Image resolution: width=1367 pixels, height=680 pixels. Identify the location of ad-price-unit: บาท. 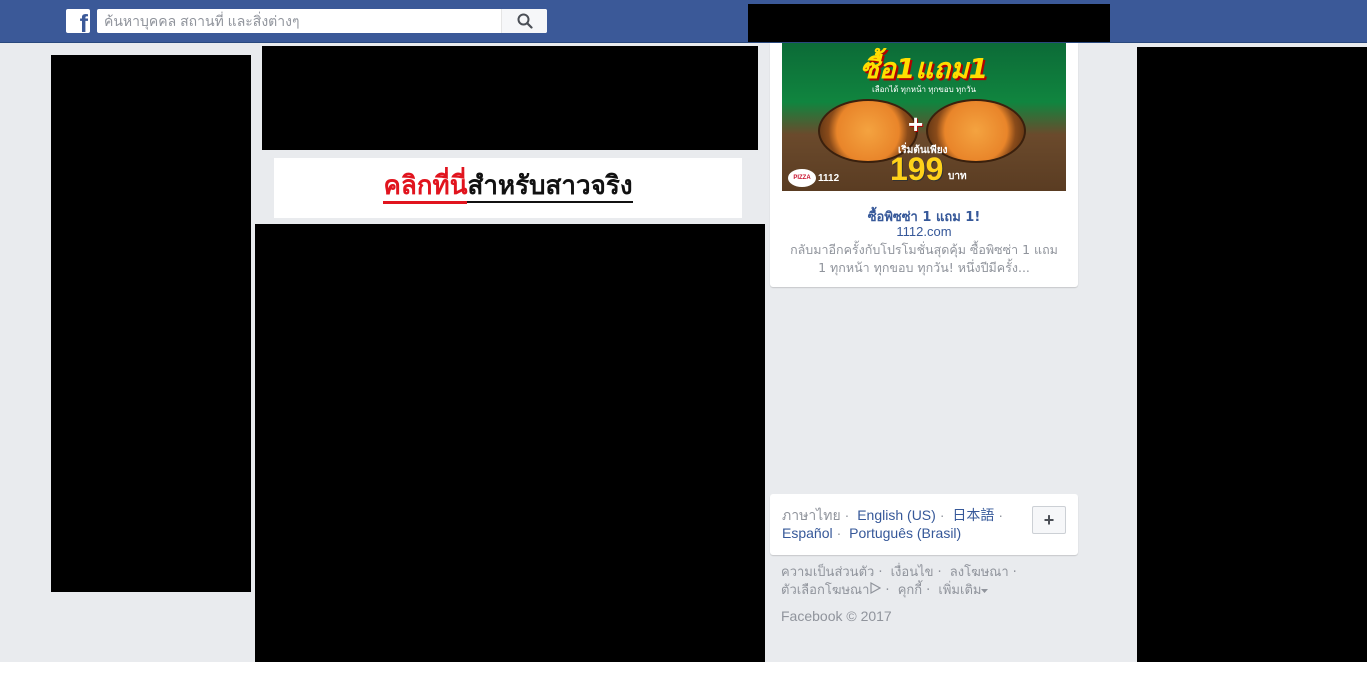
(957, 176).